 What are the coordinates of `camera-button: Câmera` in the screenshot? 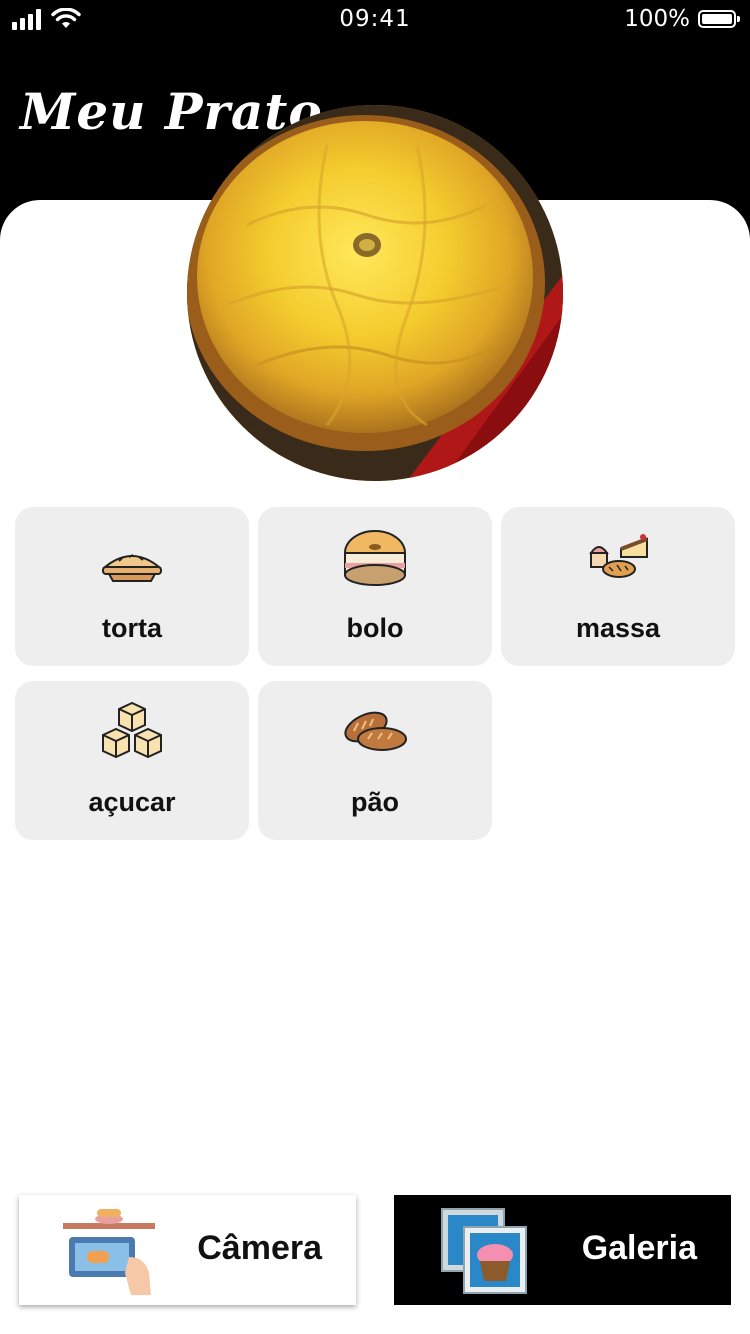 It's located at (187, 1250).